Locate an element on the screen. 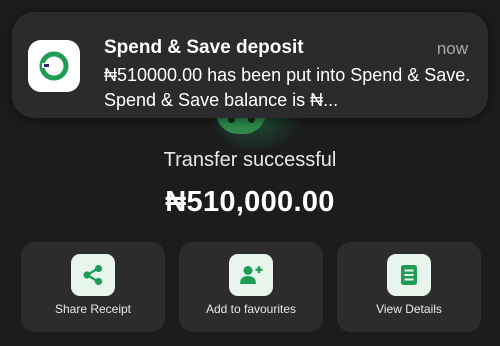 The height and width of the screenshot is (346, 500). share-receipt-button: Share Receipt is located at coordinates (93, 287).